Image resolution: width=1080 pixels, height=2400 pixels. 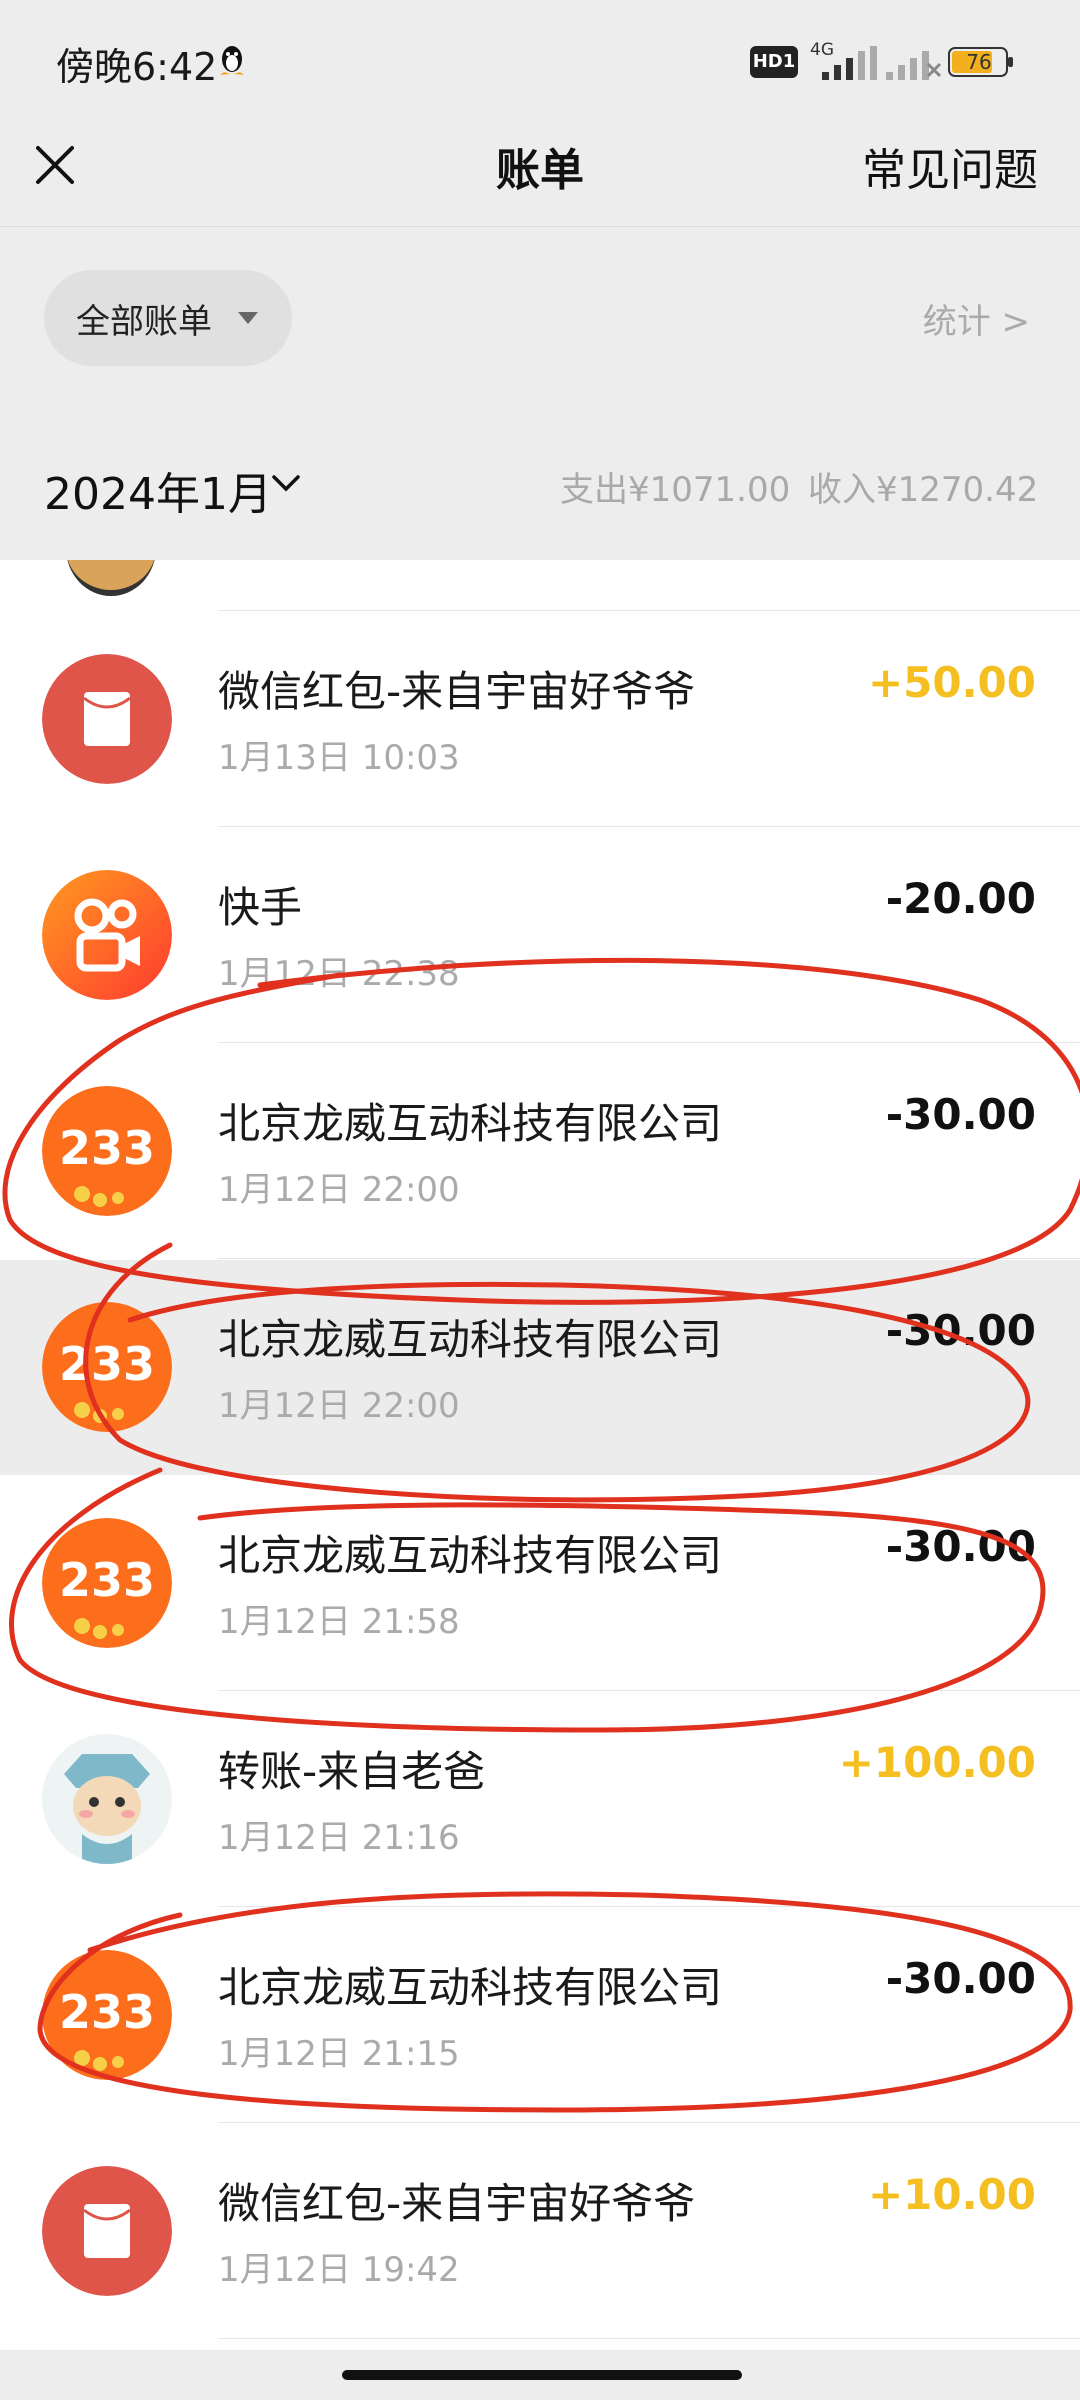 What do you see at coordinates (137, 67) in the screenshot?
I see `status-time: 傍晚6:42` at bounding box center [137, 67].